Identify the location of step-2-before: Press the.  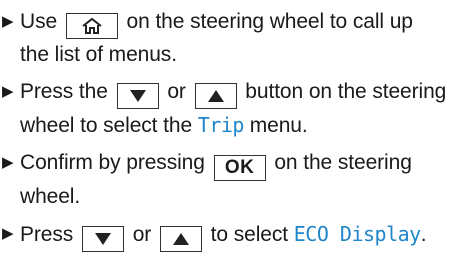
(64, 91).